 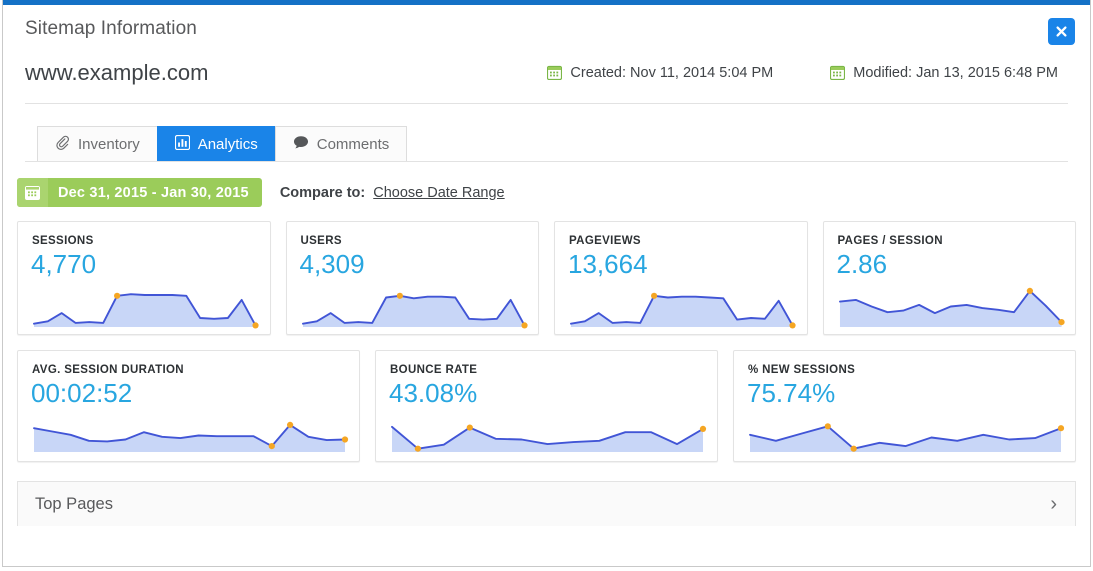 I want to click on stat-value: 75.74%, so click(x=791, y=393).